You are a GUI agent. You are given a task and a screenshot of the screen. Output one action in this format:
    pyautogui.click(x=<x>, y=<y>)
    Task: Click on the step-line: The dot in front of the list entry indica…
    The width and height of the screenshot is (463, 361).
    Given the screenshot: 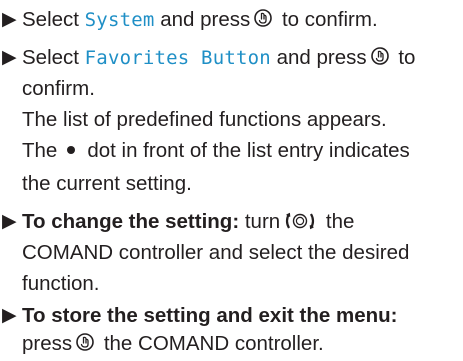 What is the action you would take?
    pyautogui.click(x=216, y=150)
    